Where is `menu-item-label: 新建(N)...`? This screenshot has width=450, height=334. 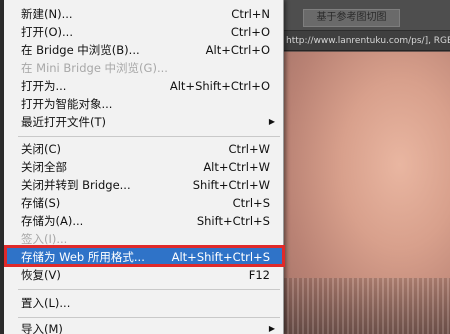
menu-item-label: 新建(N)... is located at coordinates (47, 14).